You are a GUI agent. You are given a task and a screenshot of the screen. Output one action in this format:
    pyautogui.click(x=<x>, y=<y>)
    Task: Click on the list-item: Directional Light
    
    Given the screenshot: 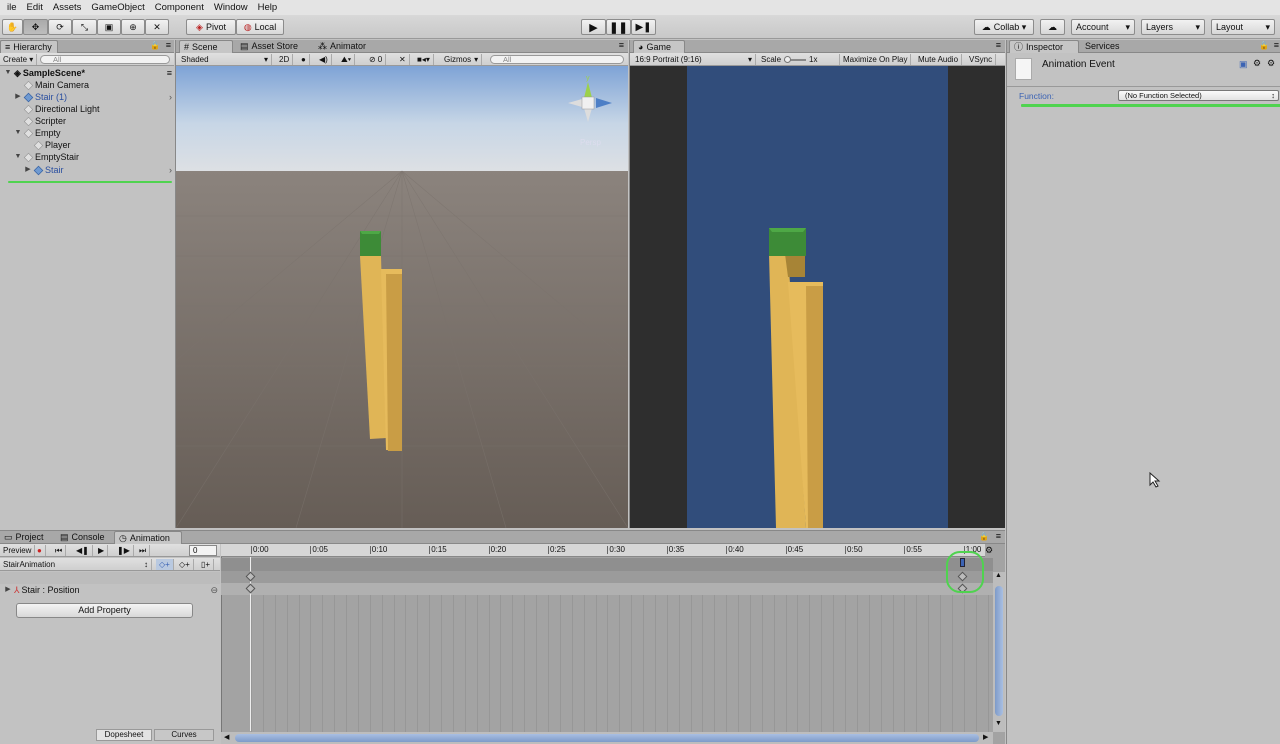 What is the action you would take?
    pyautogui.click(x=61, y=109)
    